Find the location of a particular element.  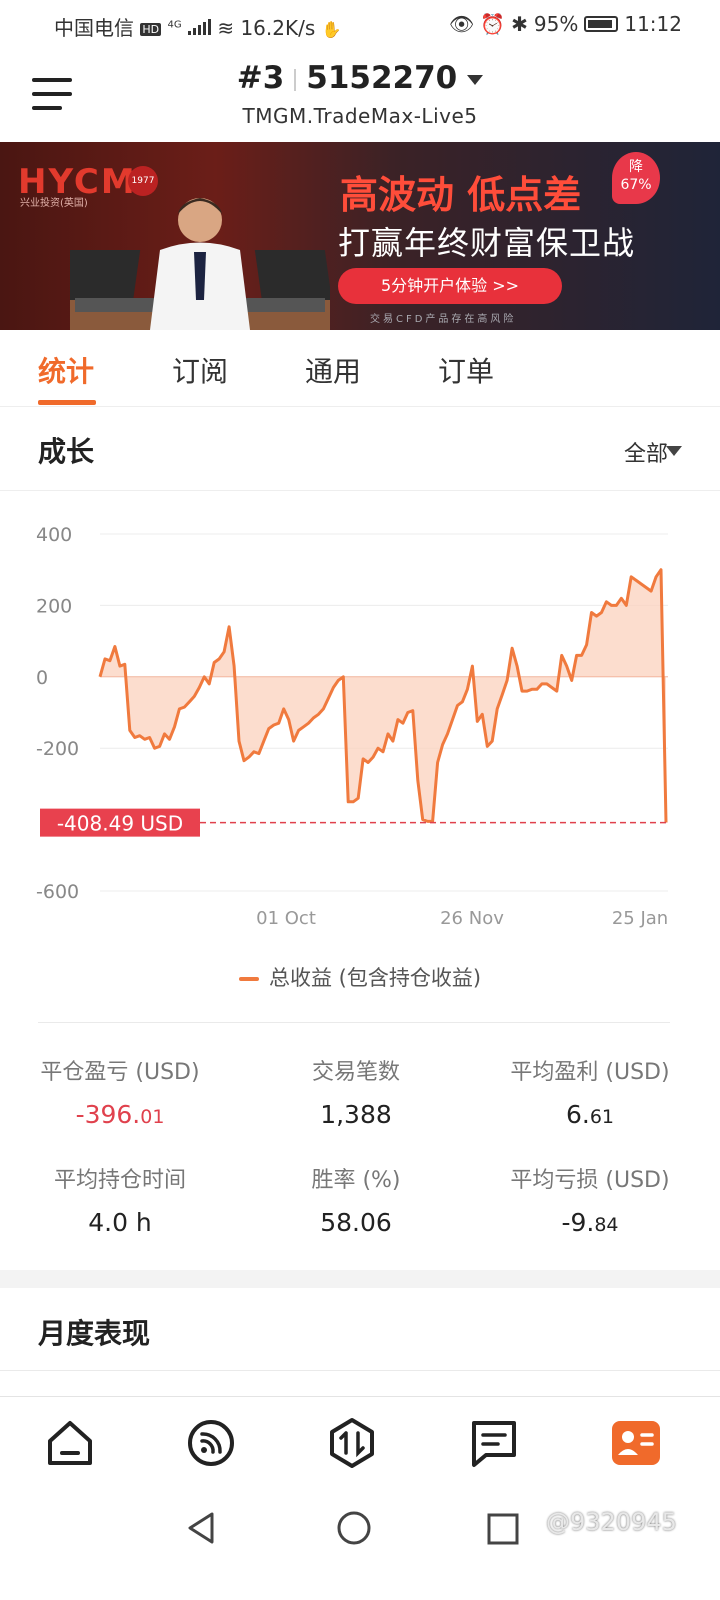

account-selector: #3 5152270 is located at coordinates (360, 78).